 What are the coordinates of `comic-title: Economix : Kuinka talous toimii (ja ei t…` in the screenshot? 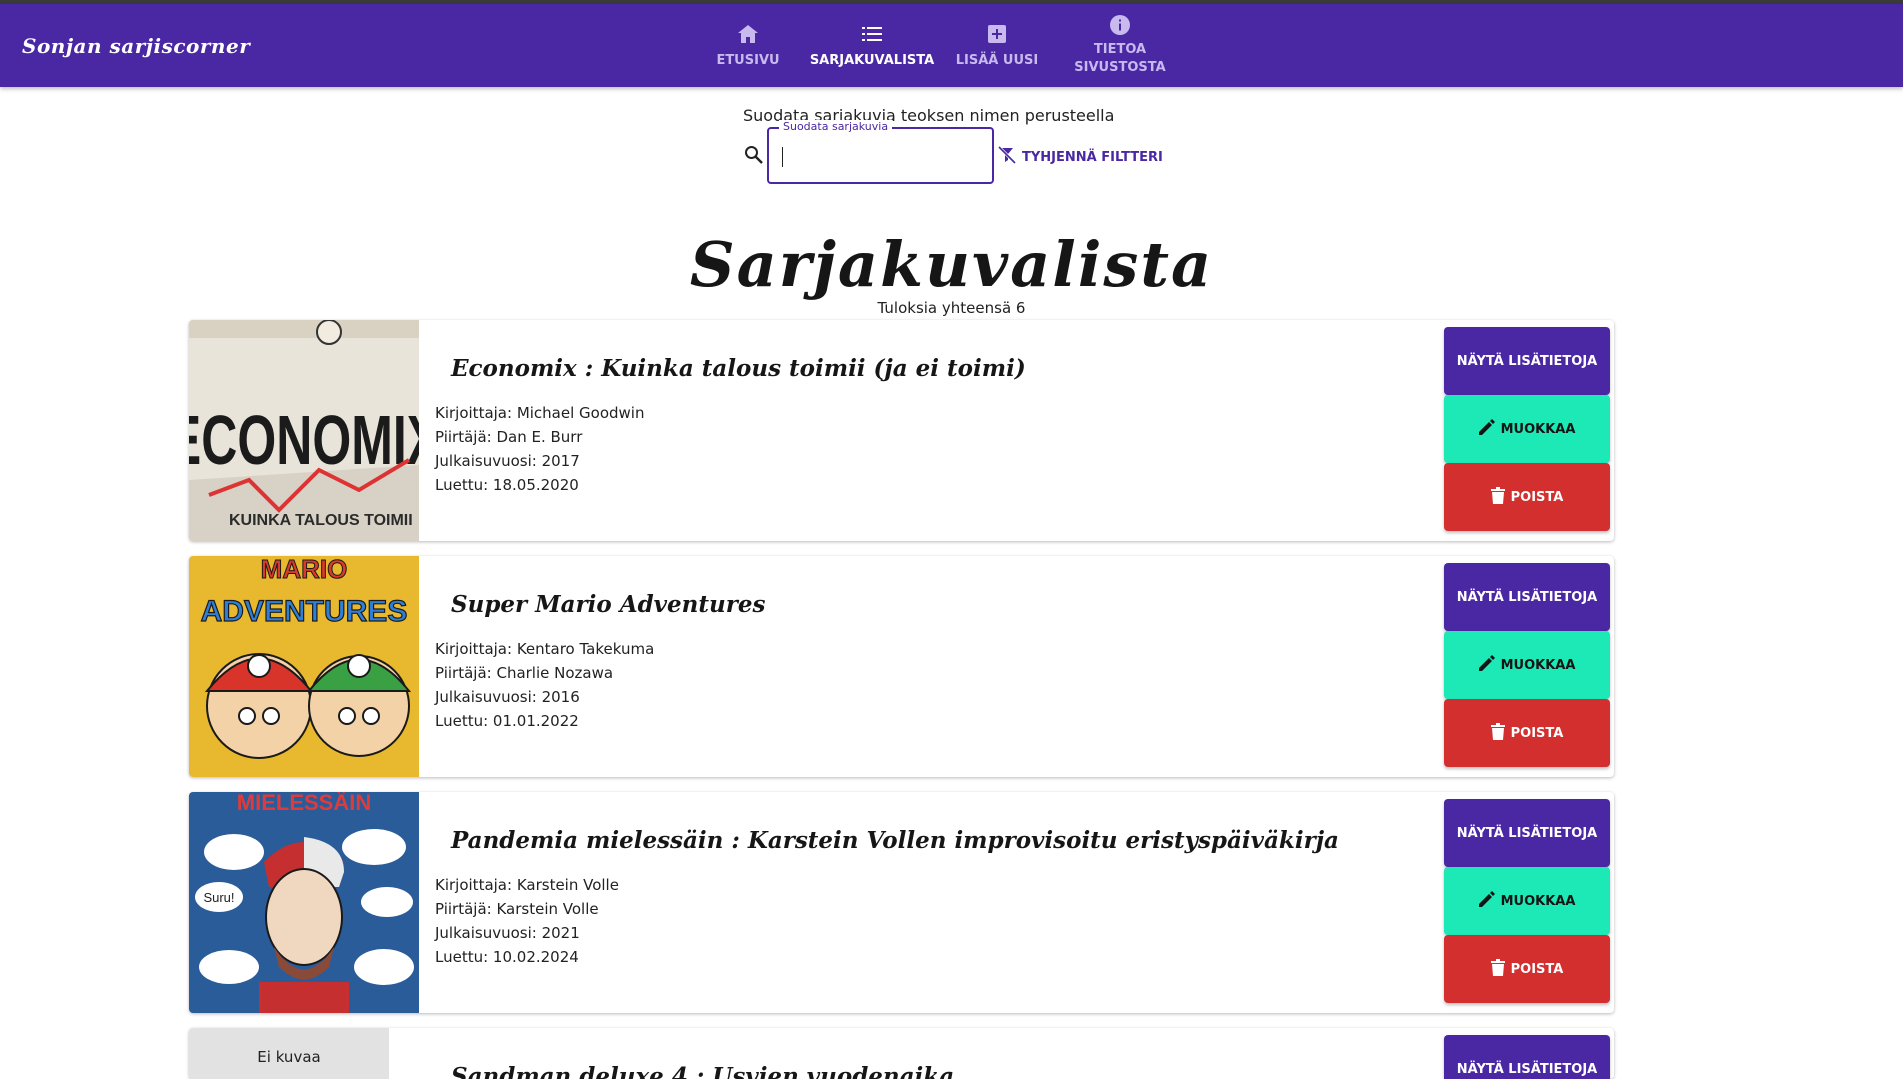 It's located at (738, 368).